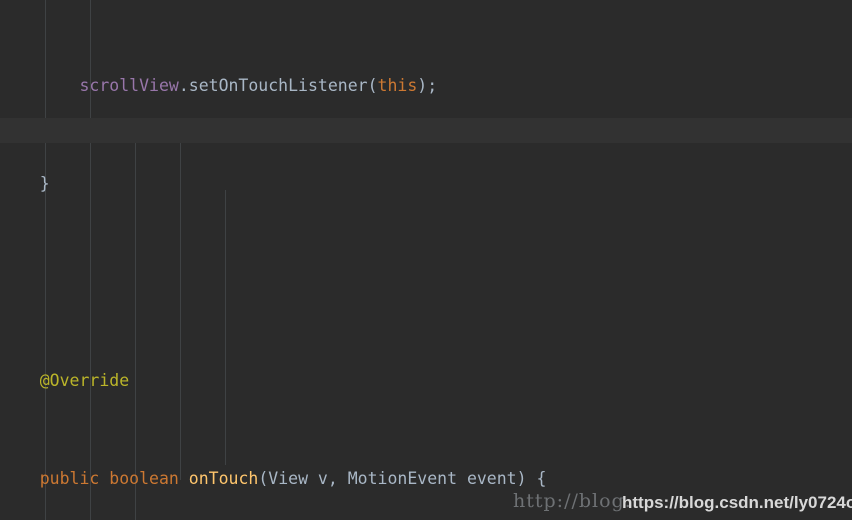 The width and height of the screenshot is (852, 520). I want to click on code-line-blank, so click(426, 283).